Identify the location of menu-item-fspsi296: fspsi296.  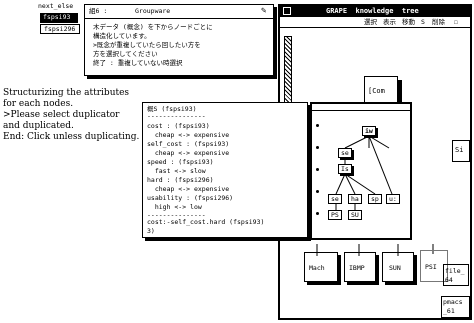
(60, 29).